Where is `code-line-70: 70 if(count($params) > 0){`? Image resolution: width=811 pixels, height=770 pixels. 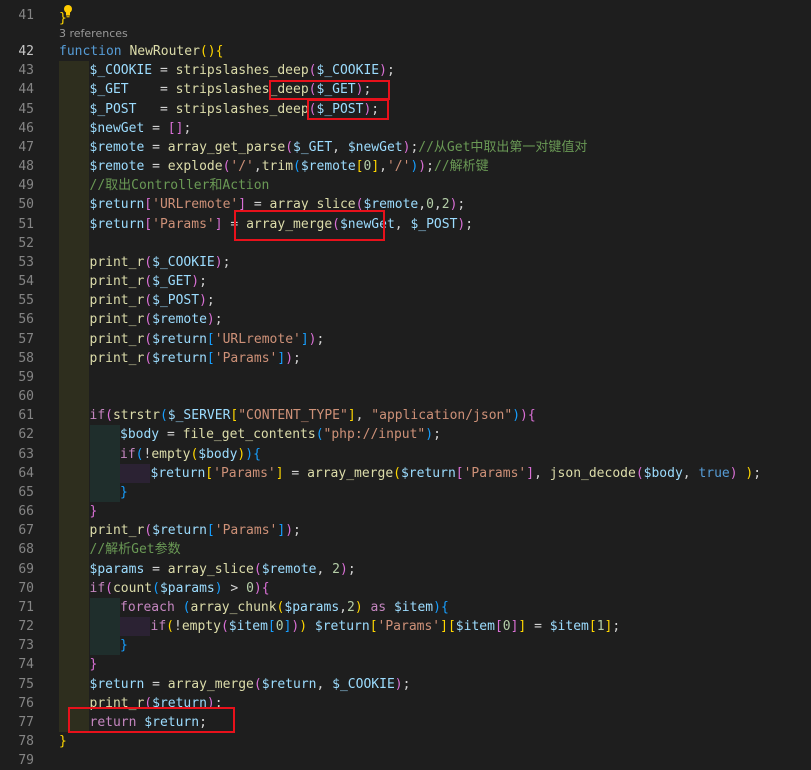 code-line-70: 70 if(count($params) > 0){ is located at coordinates (405, 588).